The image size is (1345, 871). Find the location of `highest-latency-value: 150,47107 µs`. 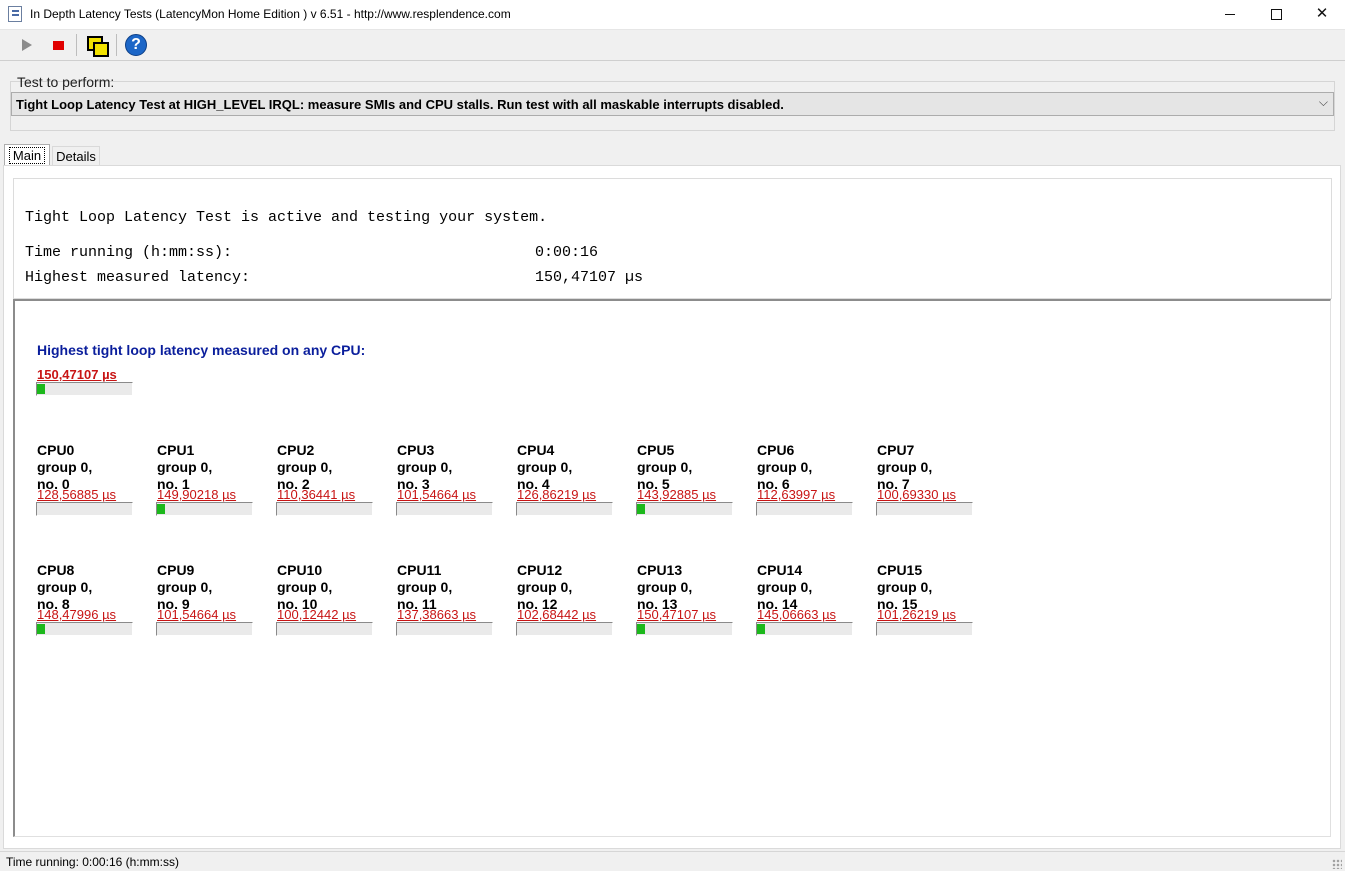

highest-latency-value: 150,47107 µs is located at coordinates (589, 277).